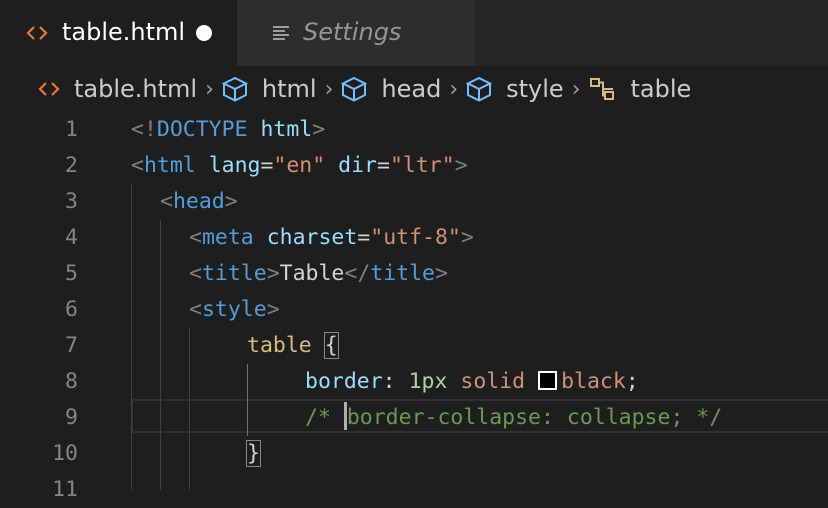  I want to click on line-number: 7, so click(71, 345).